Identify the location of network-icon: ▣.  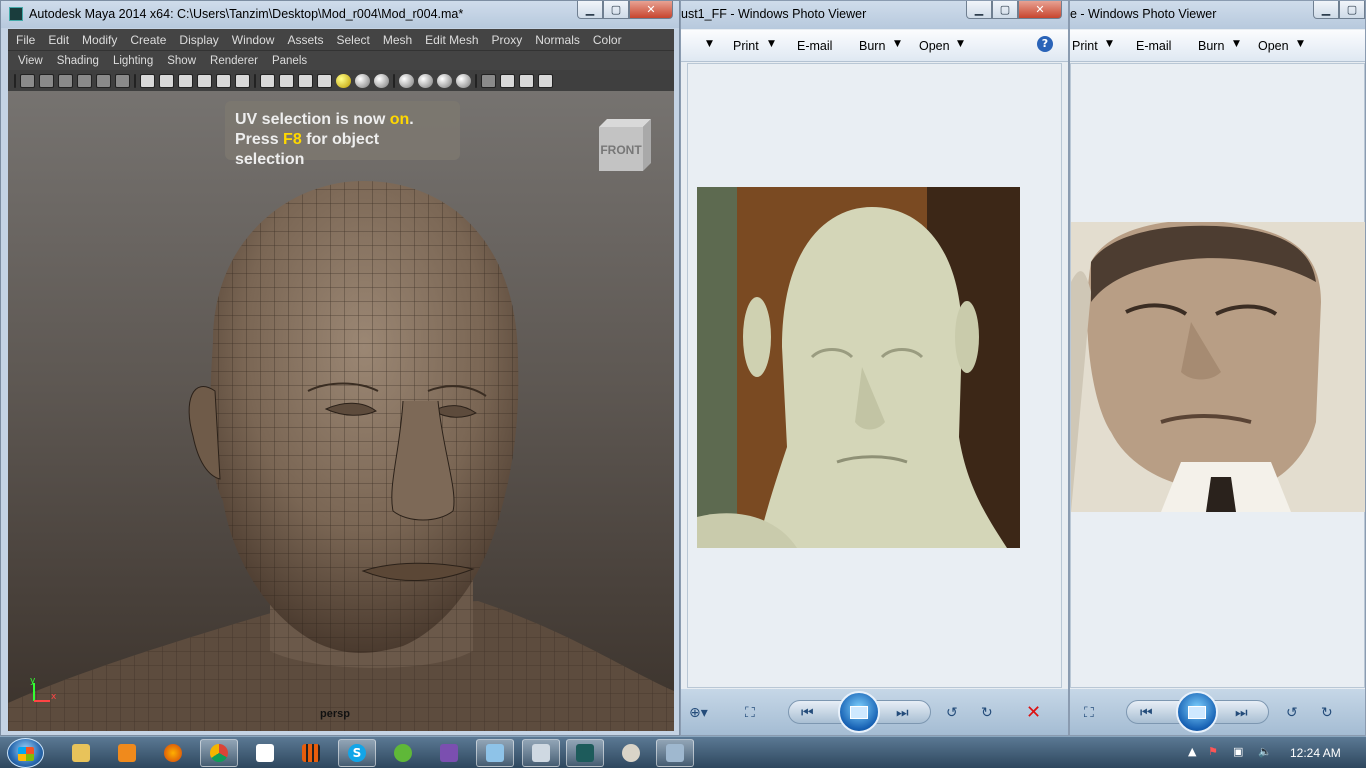
(1238, 751).